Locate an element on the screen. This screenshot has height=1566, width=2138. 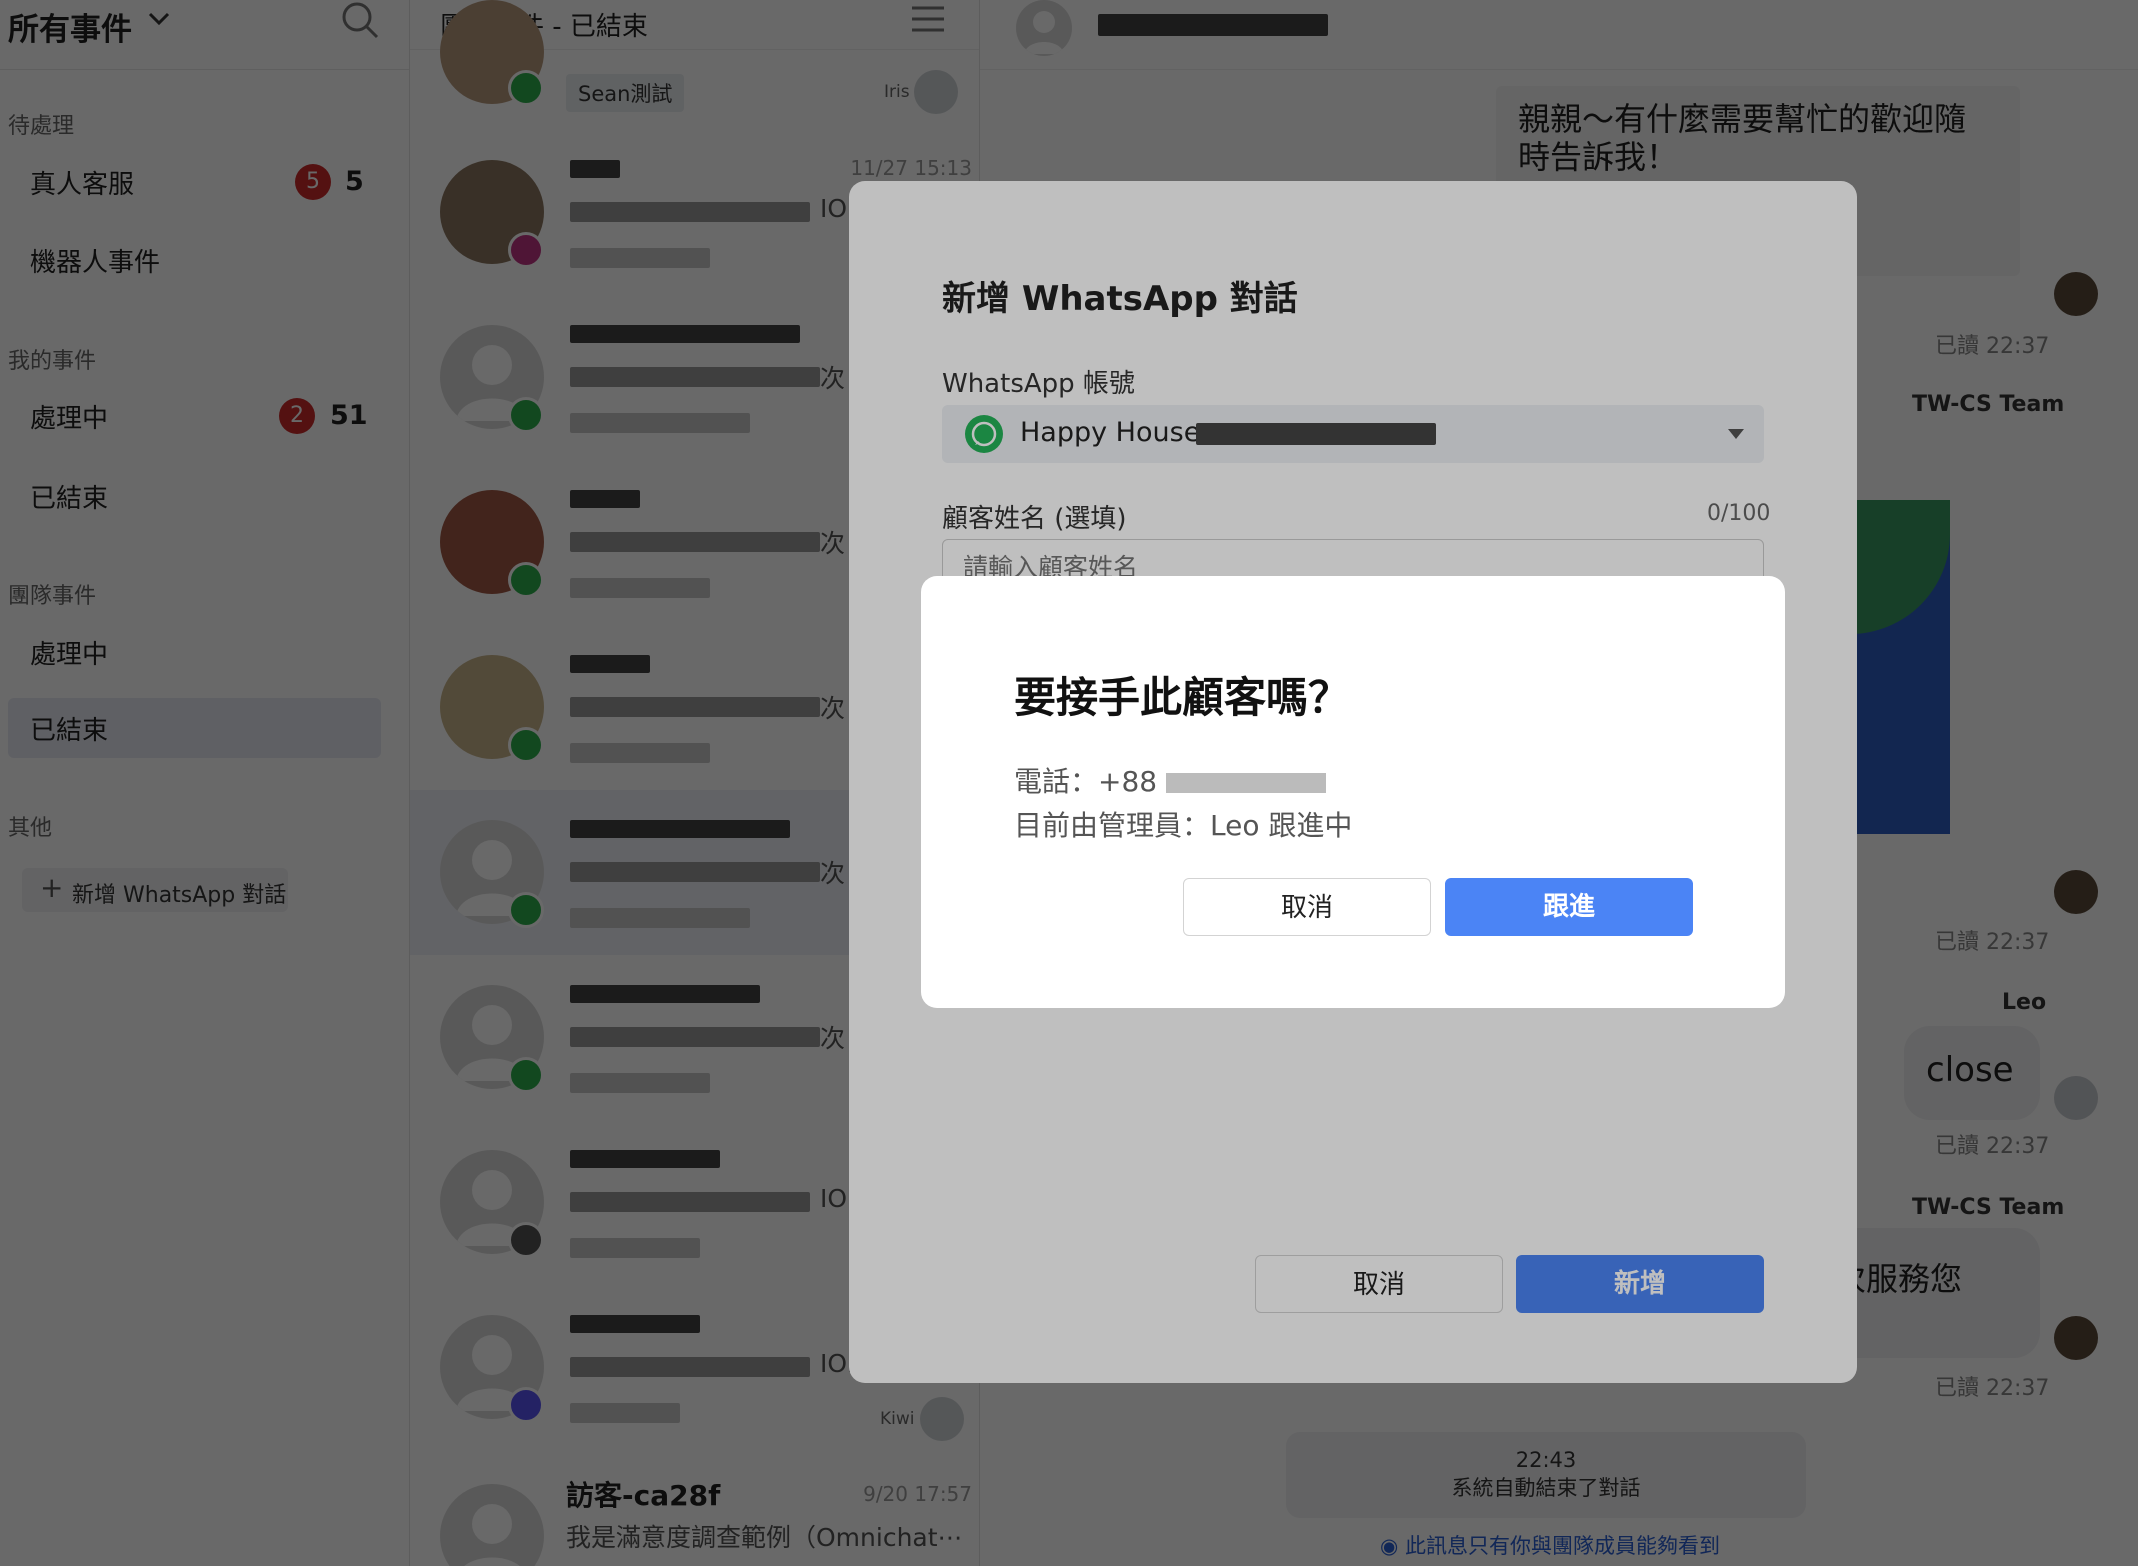
phone-line: 電話：+88 is located at coordinates (1170, 780).